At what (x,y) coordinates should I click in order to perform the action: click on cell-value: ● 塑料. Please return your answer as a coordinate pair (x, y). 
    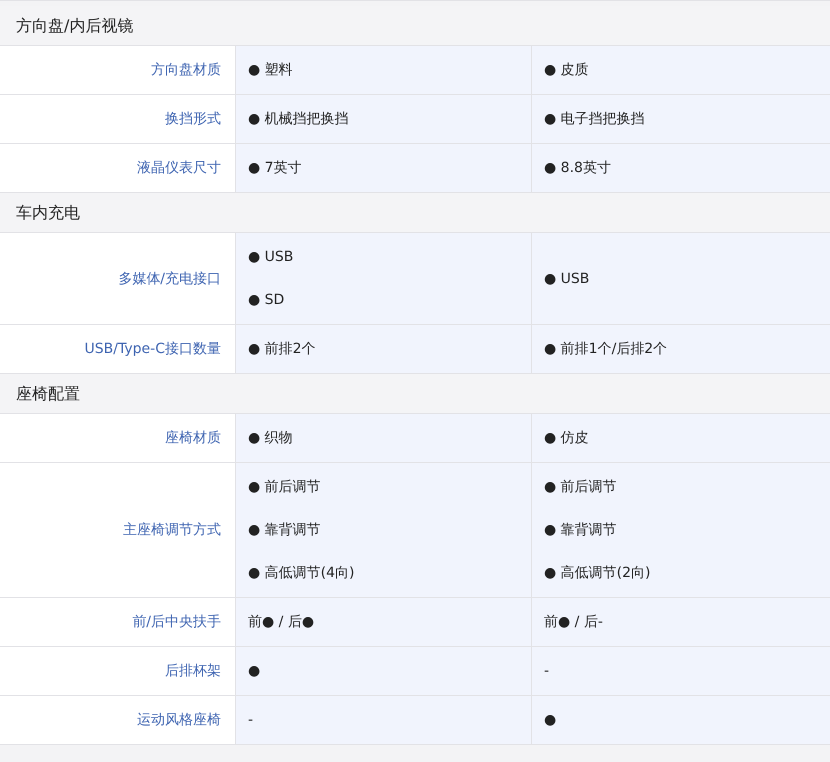
    Looking at the image, I should click on (271, 70).